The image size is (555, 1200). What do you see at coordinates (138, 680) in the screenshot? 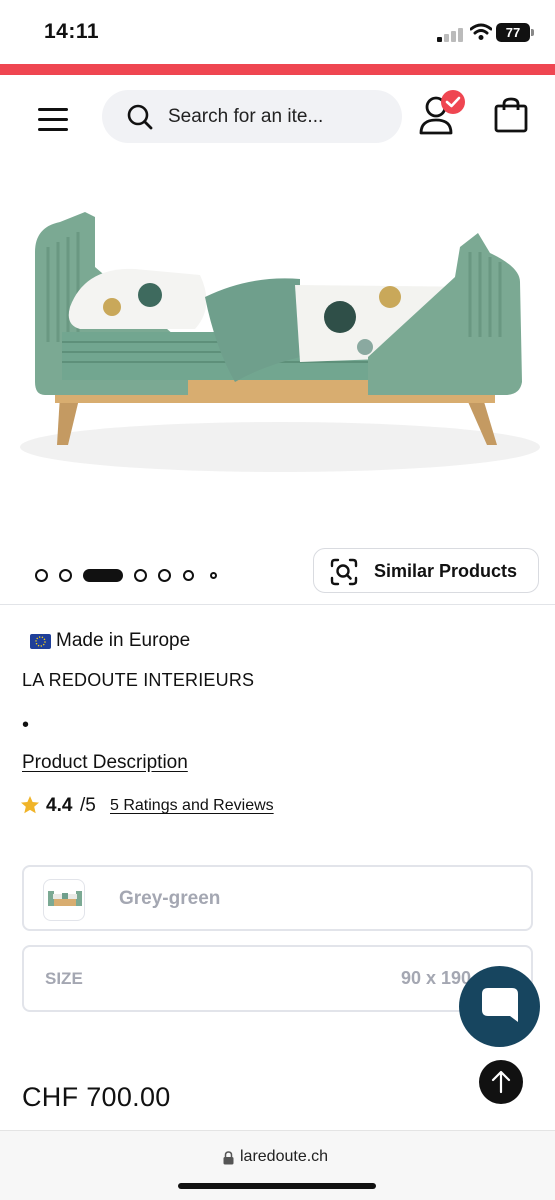
I see `brand-name: LA REDOUTE INTERIEURS` at bounding box center [138, 680].